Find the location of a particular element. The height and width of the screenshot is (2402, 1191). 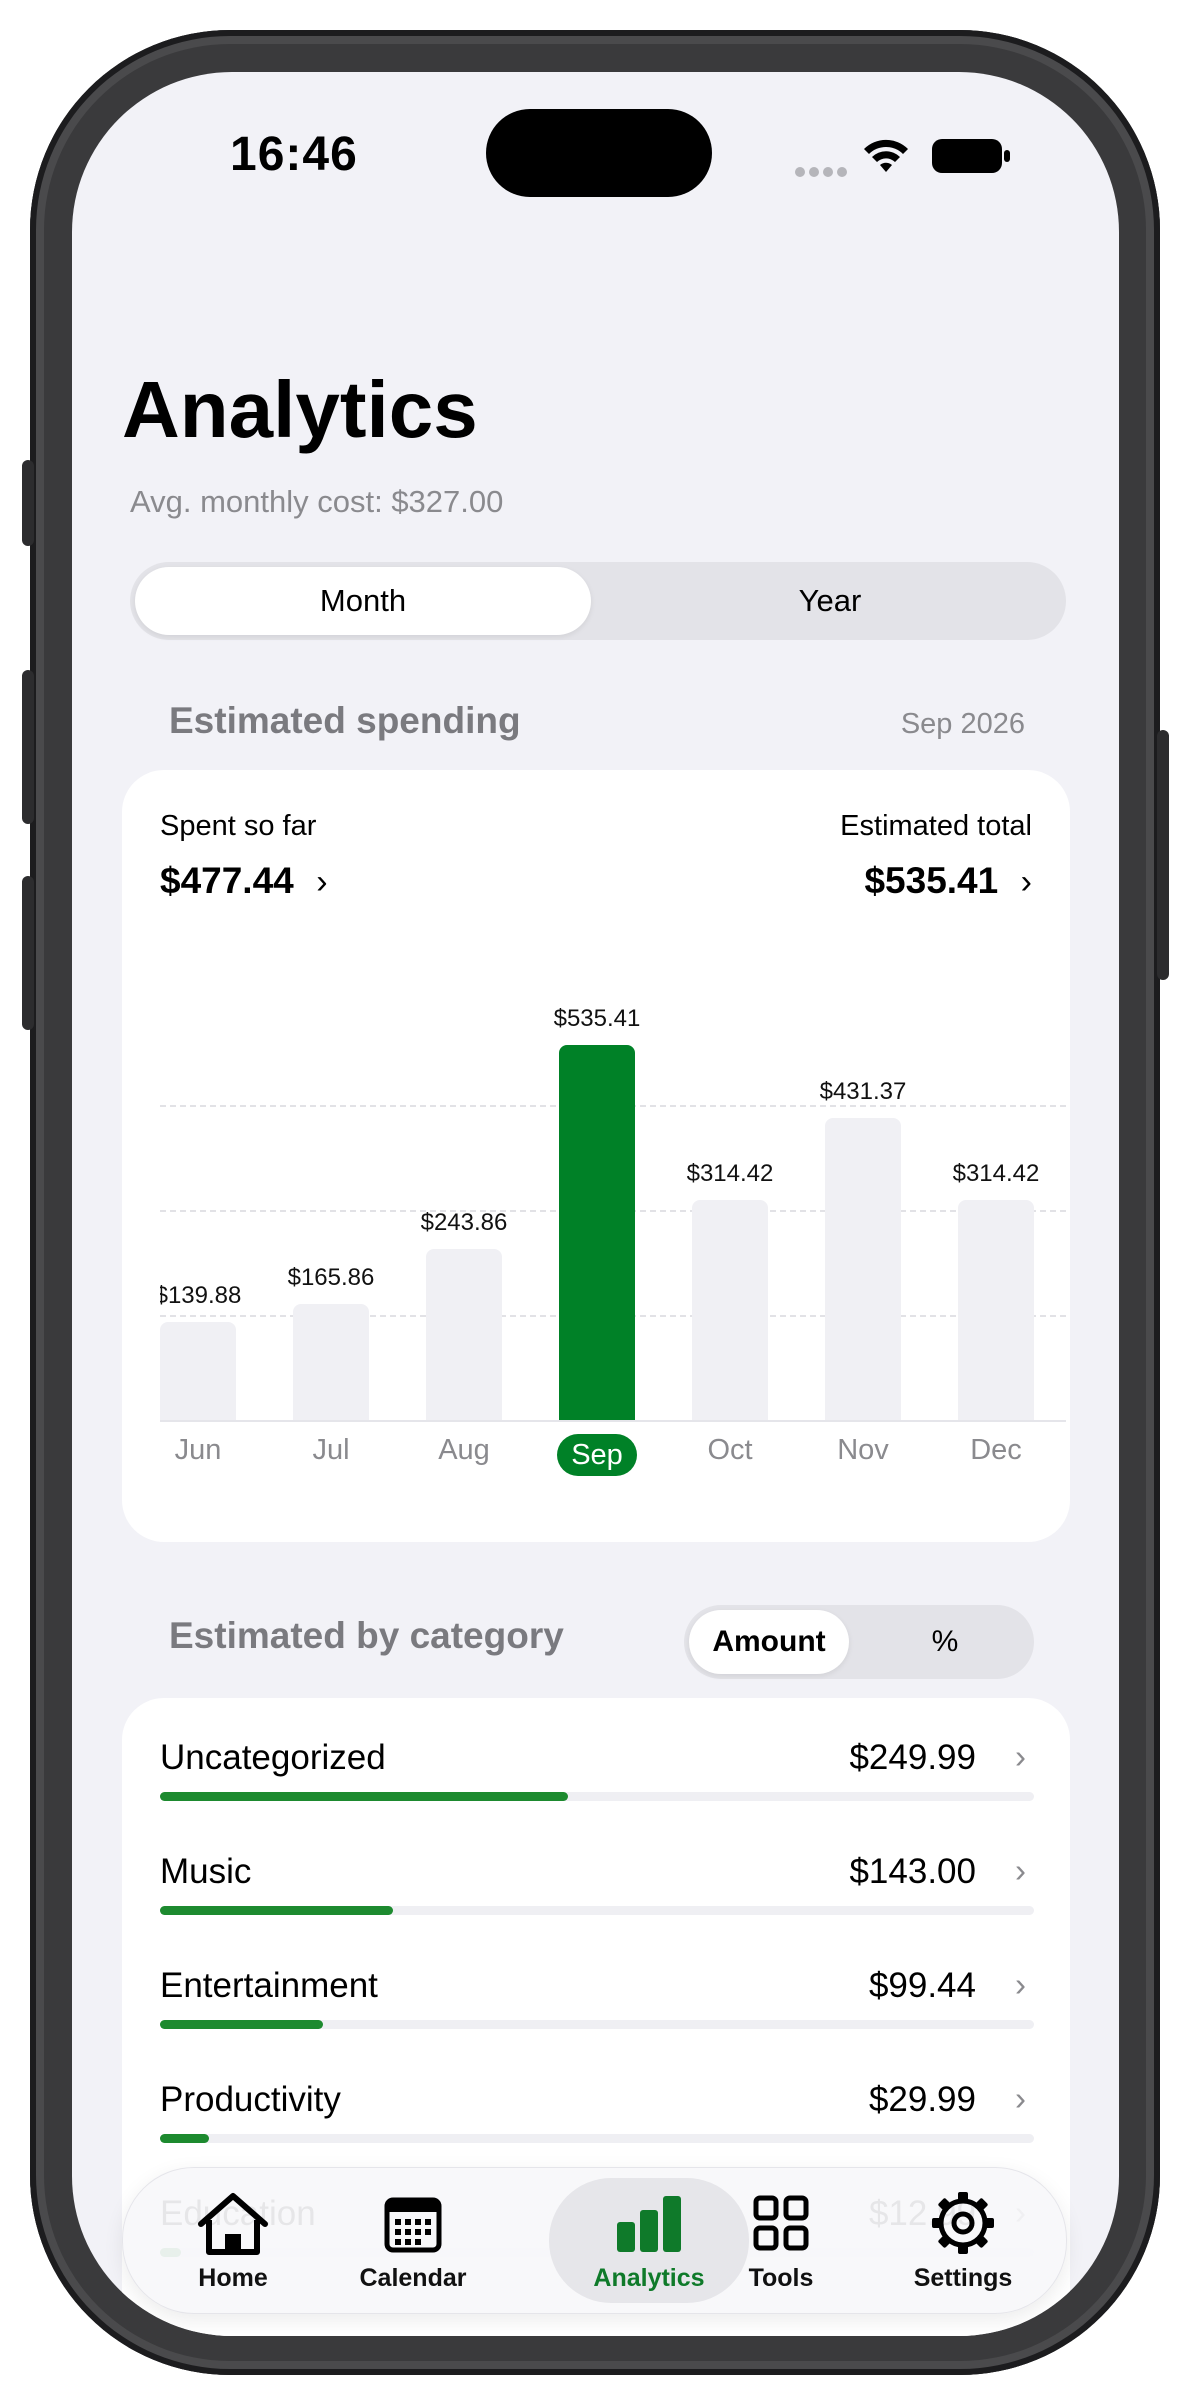

volume-down-button is located at coordinates (28, 953).